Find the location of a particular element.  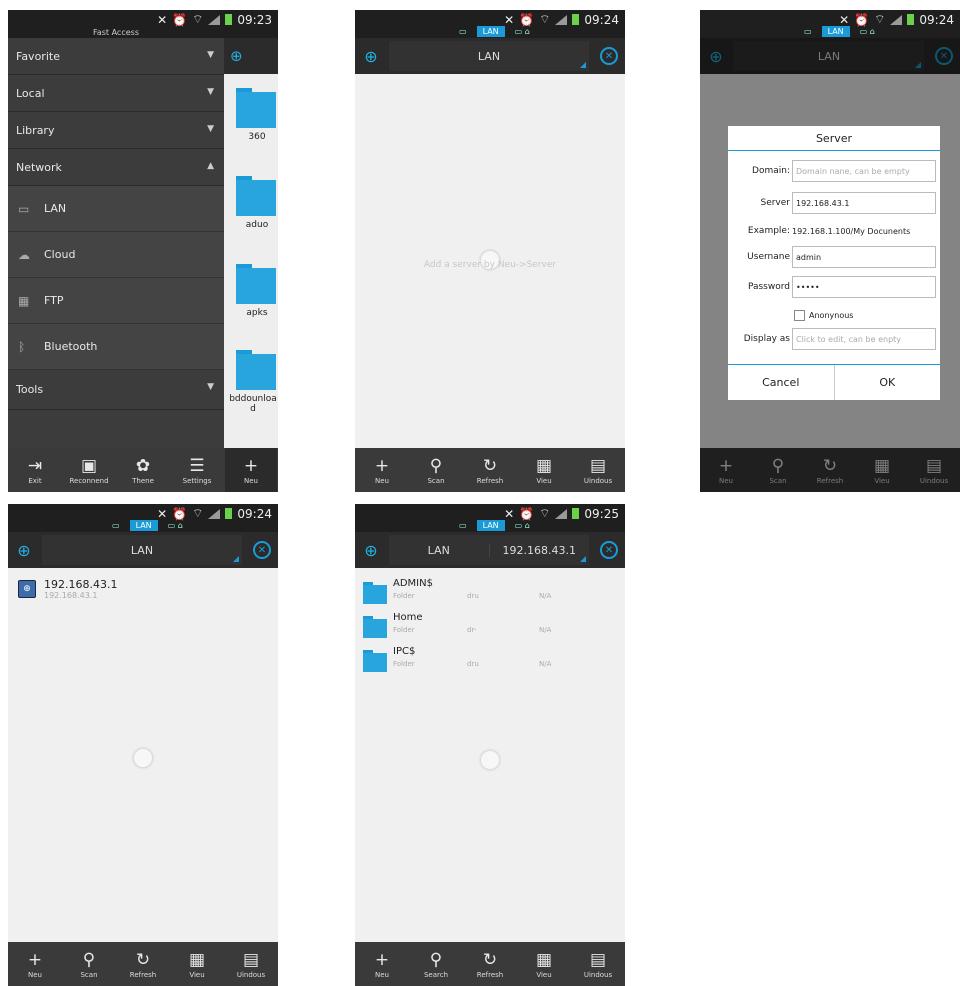

scan-icon: ⚲ is located at coordinates (436, 466).